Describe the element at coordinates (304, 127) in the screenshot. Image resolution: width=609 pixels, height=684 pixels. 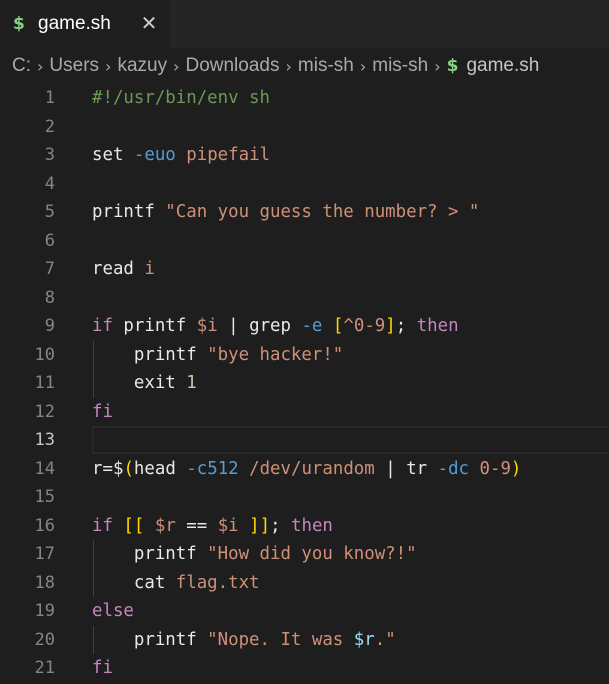
I see `code-line: 2` at that location.